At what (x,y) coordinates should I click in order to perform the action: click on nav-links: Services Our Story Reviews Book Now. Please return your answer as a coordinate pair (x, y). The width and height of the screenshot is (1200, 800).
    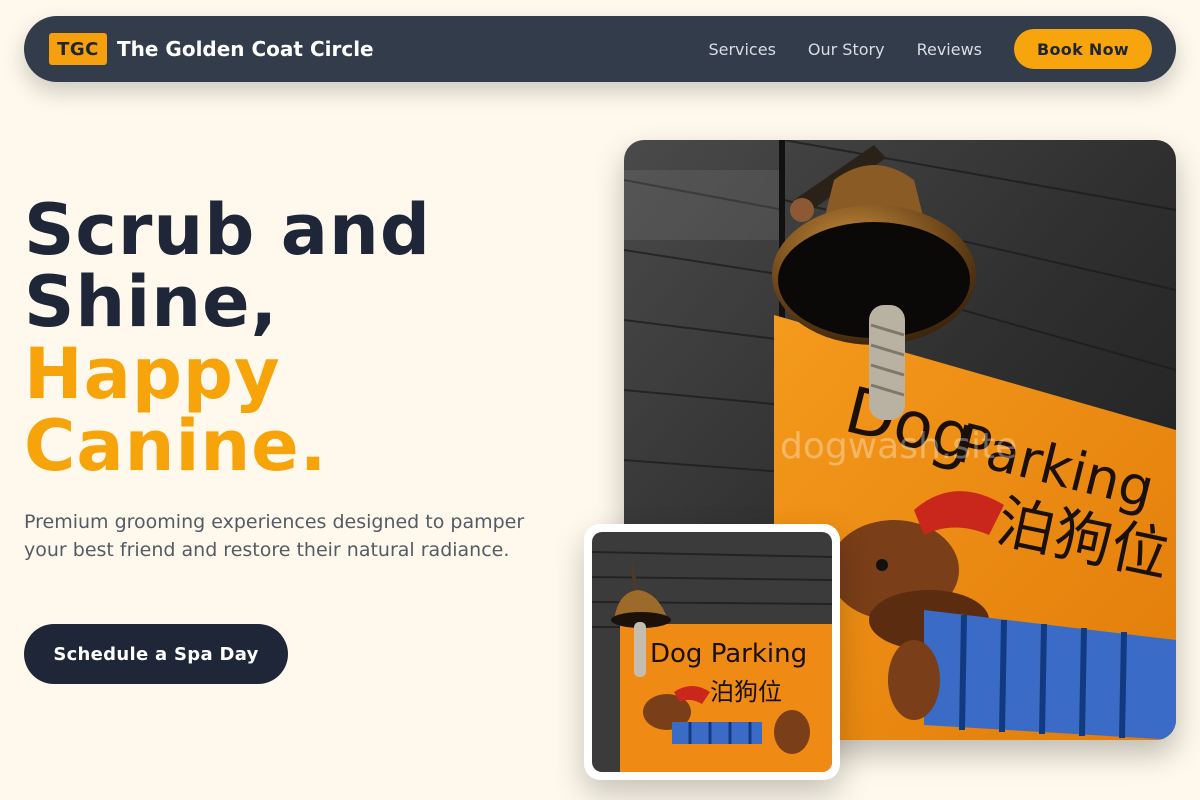
    Looking at the image, I should click on (930, 49).